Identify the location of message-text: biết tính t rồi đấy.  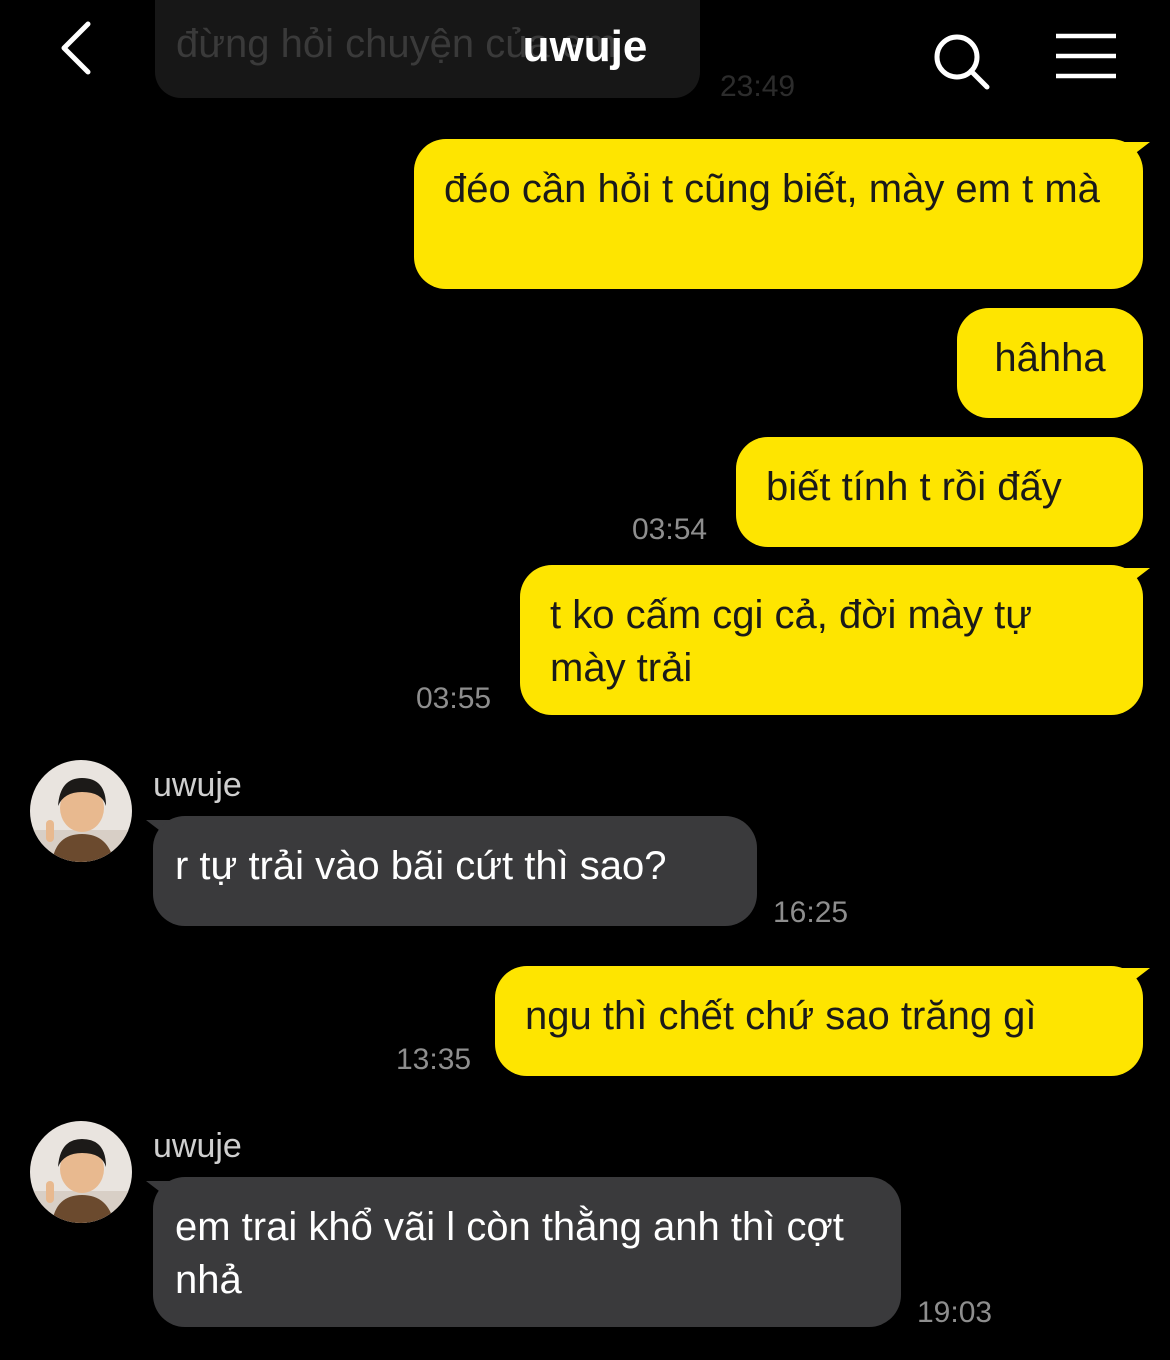
(914, 487).